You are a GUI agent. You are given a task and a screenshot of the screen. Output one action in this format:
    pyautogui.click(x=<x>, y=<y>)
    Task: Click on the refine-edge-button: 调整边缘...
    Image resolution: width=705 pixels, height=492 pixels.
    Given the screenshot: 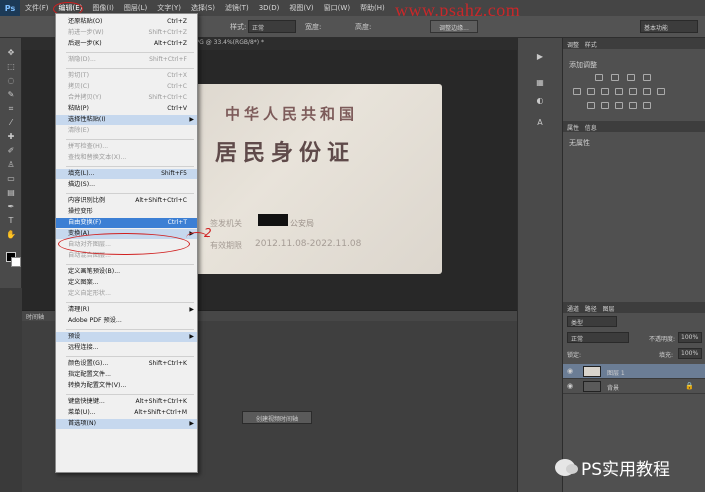 What is the action you would take?
    pyautogui.click(x=454, y=26)
    